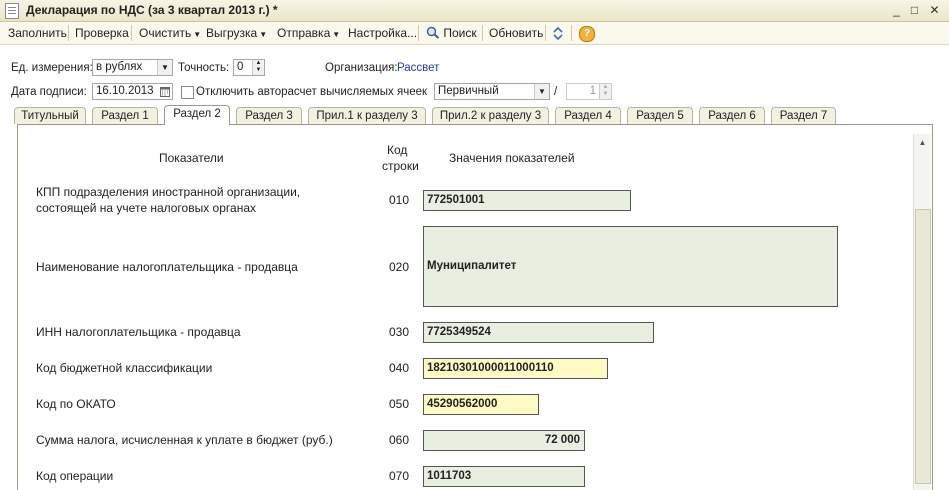 The height and width of the screenshot is (490, 949). Describe the element at coordinates (312, 92) in the screenshot. I see `autocalc-label: Отключить авторасчет вычисляемых ячеек` at that location.